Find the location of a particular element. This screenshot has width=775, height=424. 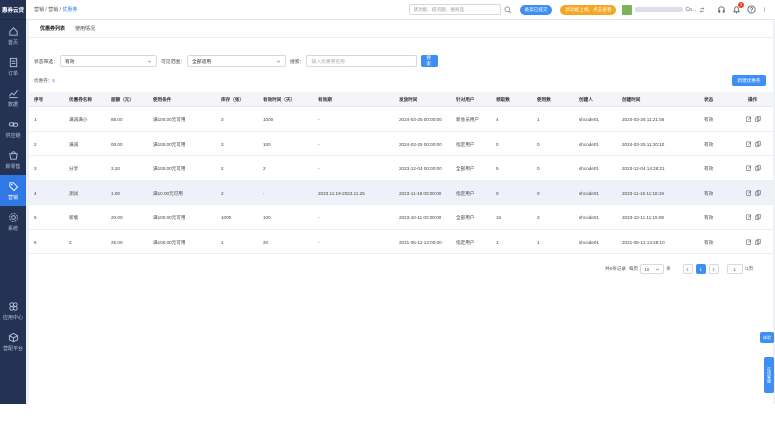

add-coupon-button: 新建优惠券 is located at coordinates (749, 80).